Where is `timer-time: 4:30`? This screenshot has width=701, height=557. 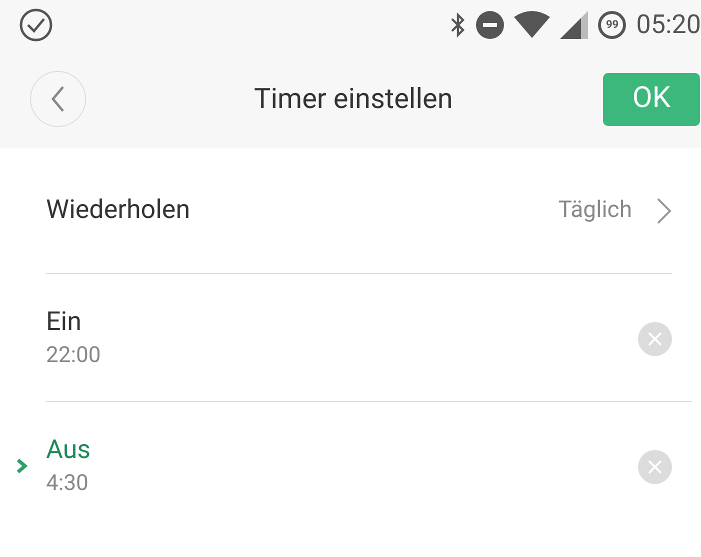 timer-time: 4:30 is located at coordinates (68, 484).